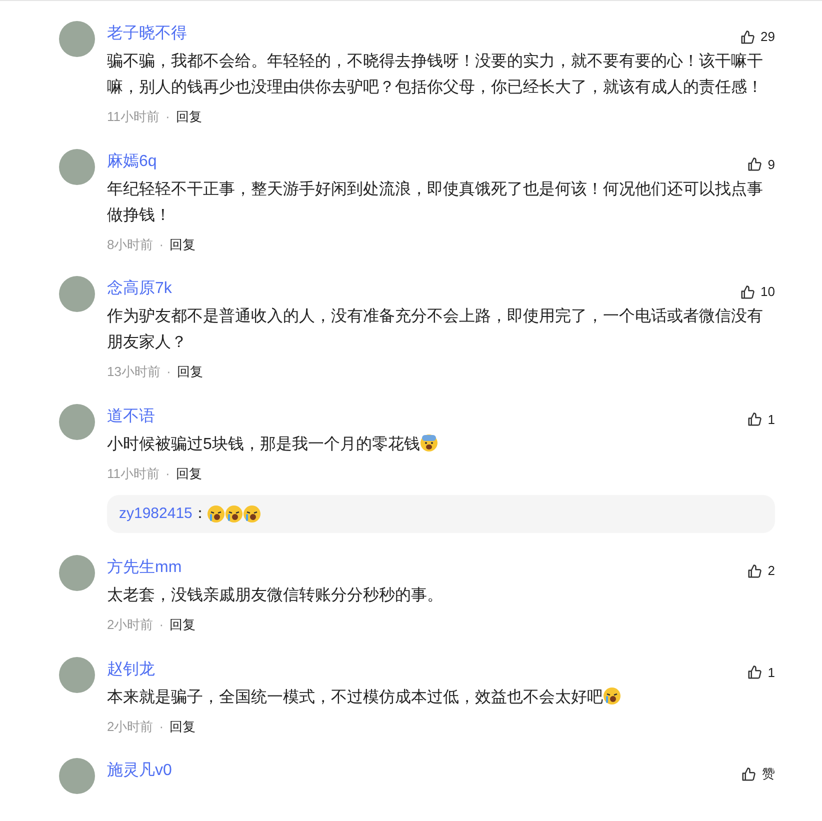  What do you see at coordinates (435, 329) in the screenshot?
I see `comment-text: 作为驴友都不是普通收入的人，没有准备充分不会上路，即使用完了，一个电话或者微信没有朋友家人？` at bounding box center [435, 329].